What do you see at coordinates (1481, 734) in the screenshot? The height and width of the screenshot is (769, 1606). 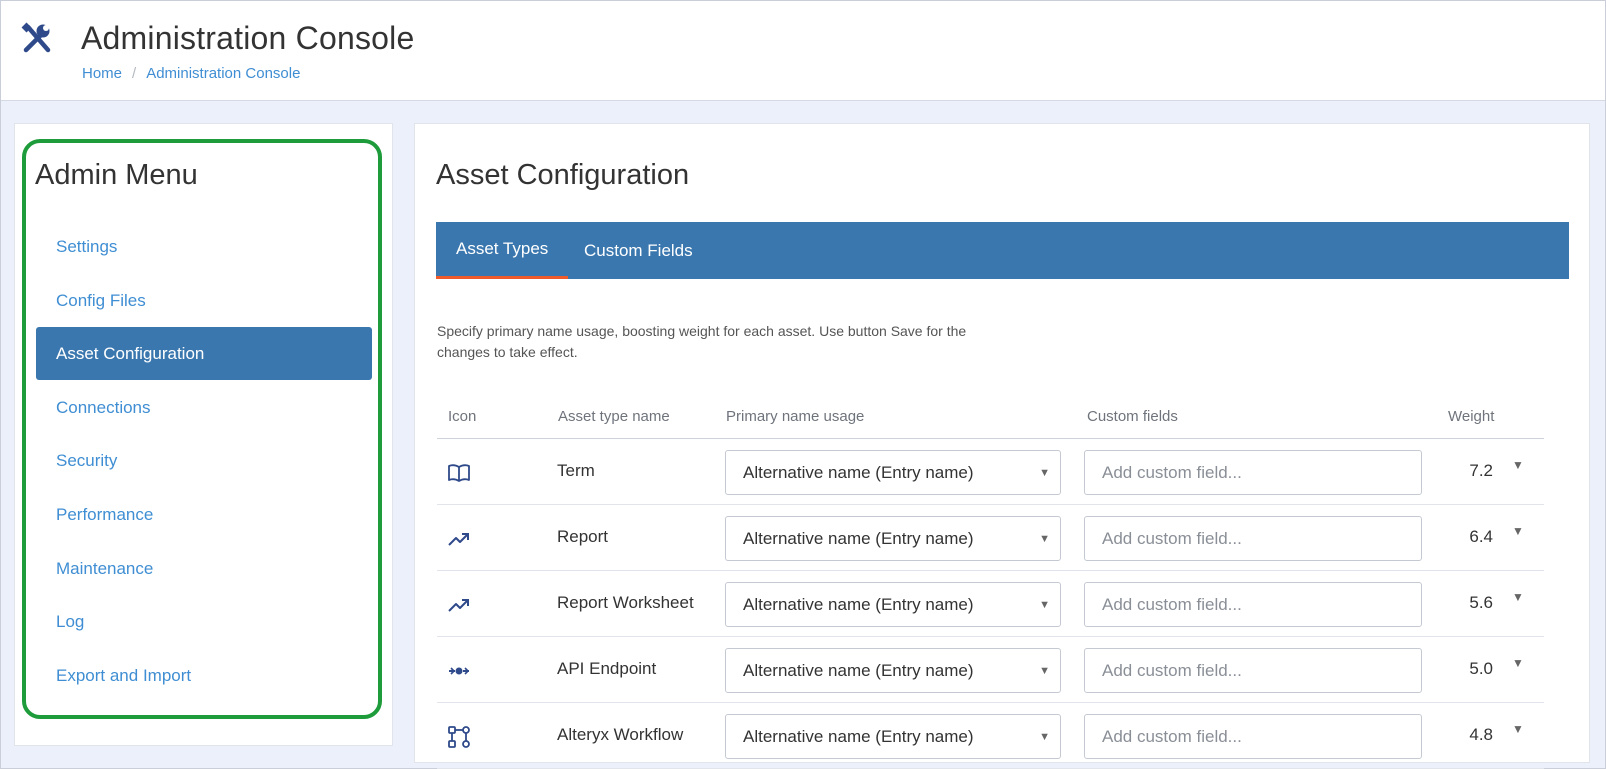 I see `weight-value: 4.8` at bounding box center [1481, 734].